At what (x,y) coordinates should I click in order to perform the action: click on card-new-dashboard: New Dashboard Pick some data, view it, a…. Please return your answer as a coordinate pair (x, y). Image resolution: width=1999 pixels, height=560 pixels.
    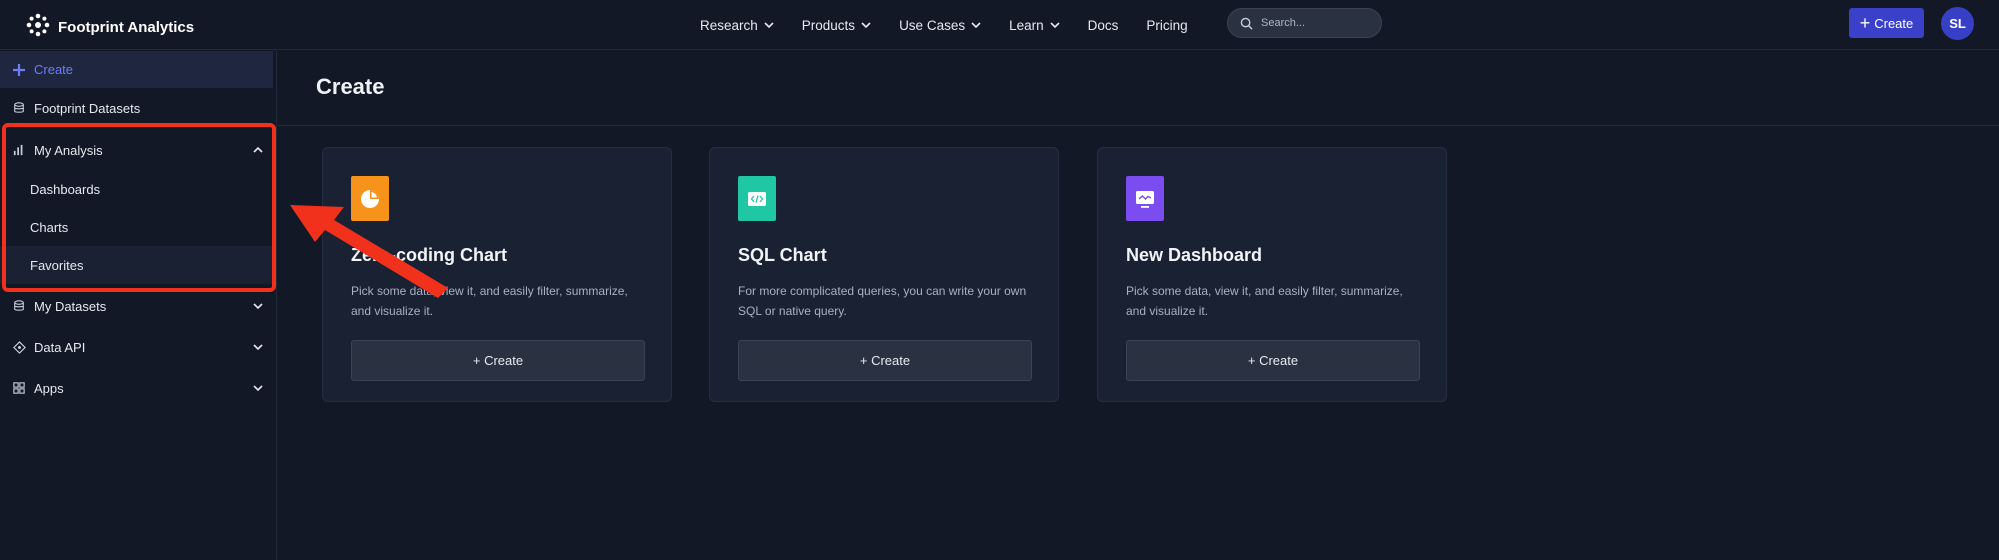
    Looking at the image, I should click on (1272, 274).